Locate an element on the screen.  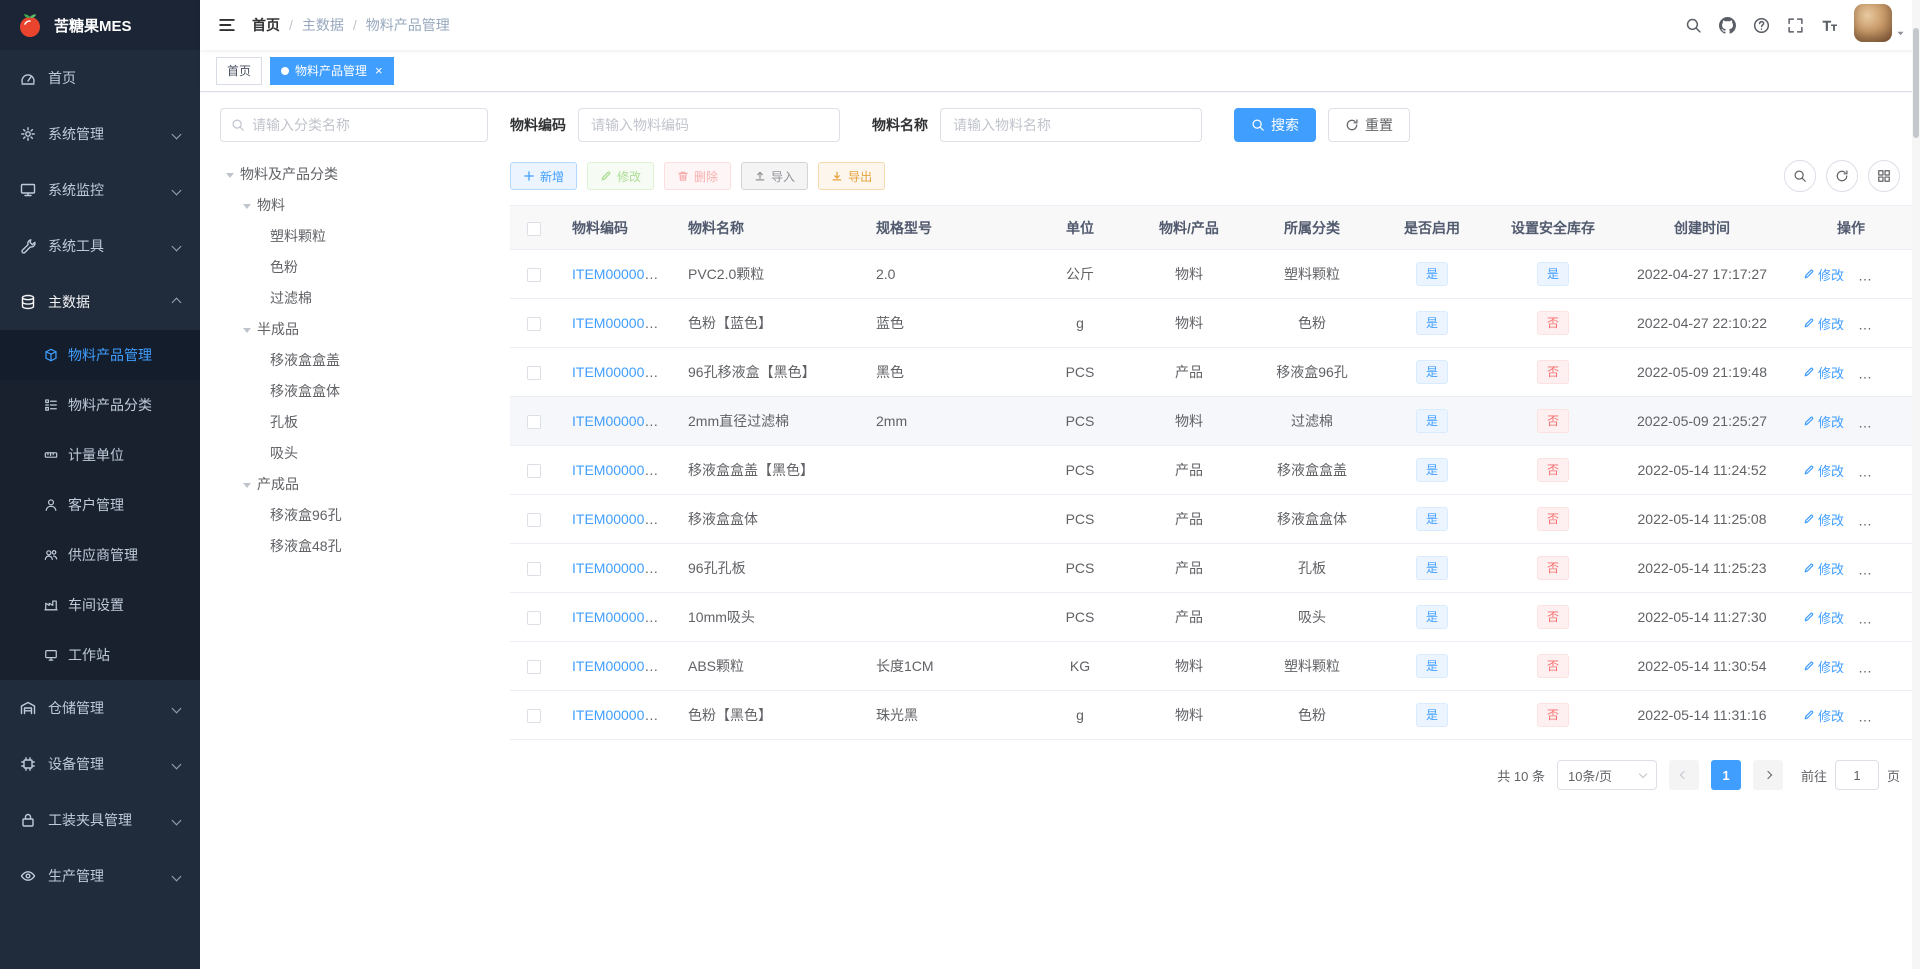
sidebar-subitem: 物料产品管理 is located at coordinates (100, 355).